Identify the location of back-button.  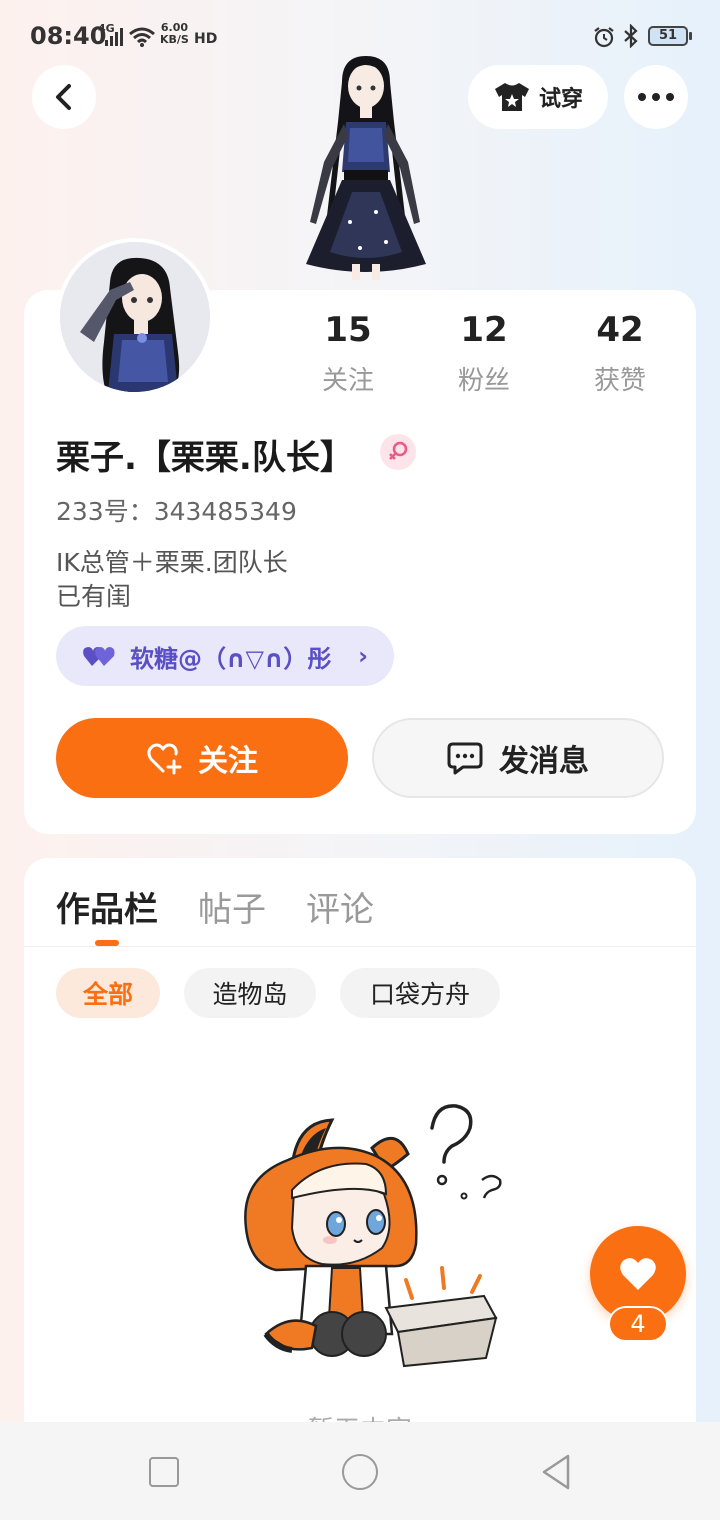
(64, 97).